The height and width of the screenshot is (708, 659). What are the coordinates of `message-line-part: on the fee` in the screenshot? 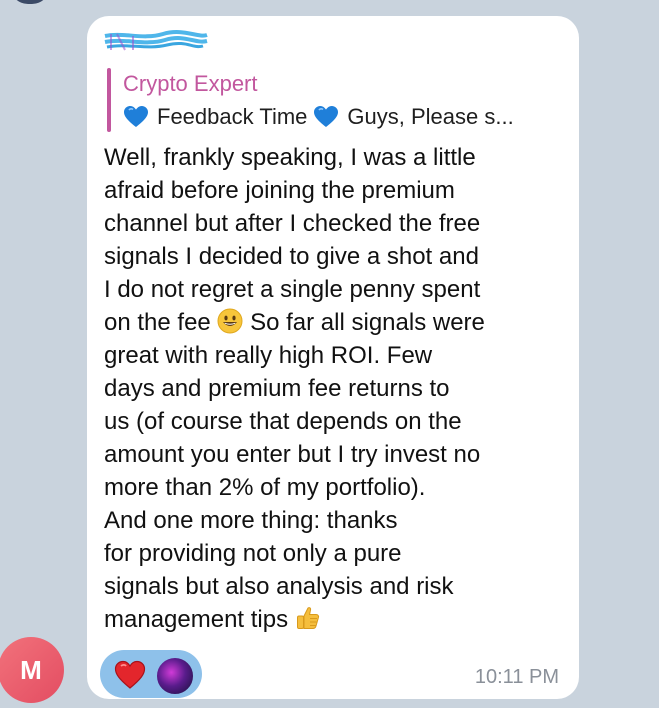 It's located at (157, 322).